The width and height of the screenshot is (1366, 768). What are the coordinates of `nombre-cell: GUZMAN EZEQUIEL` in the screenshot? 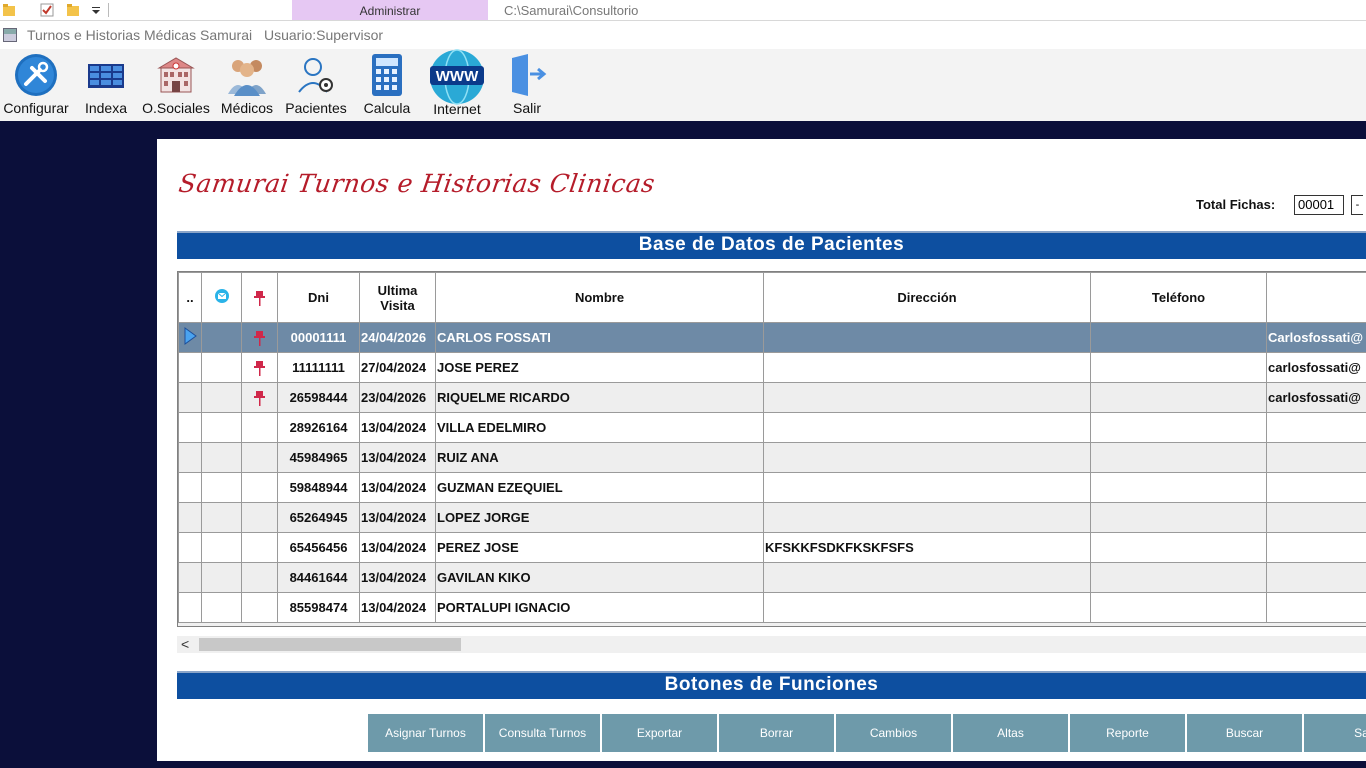 It's located at (599, 487).